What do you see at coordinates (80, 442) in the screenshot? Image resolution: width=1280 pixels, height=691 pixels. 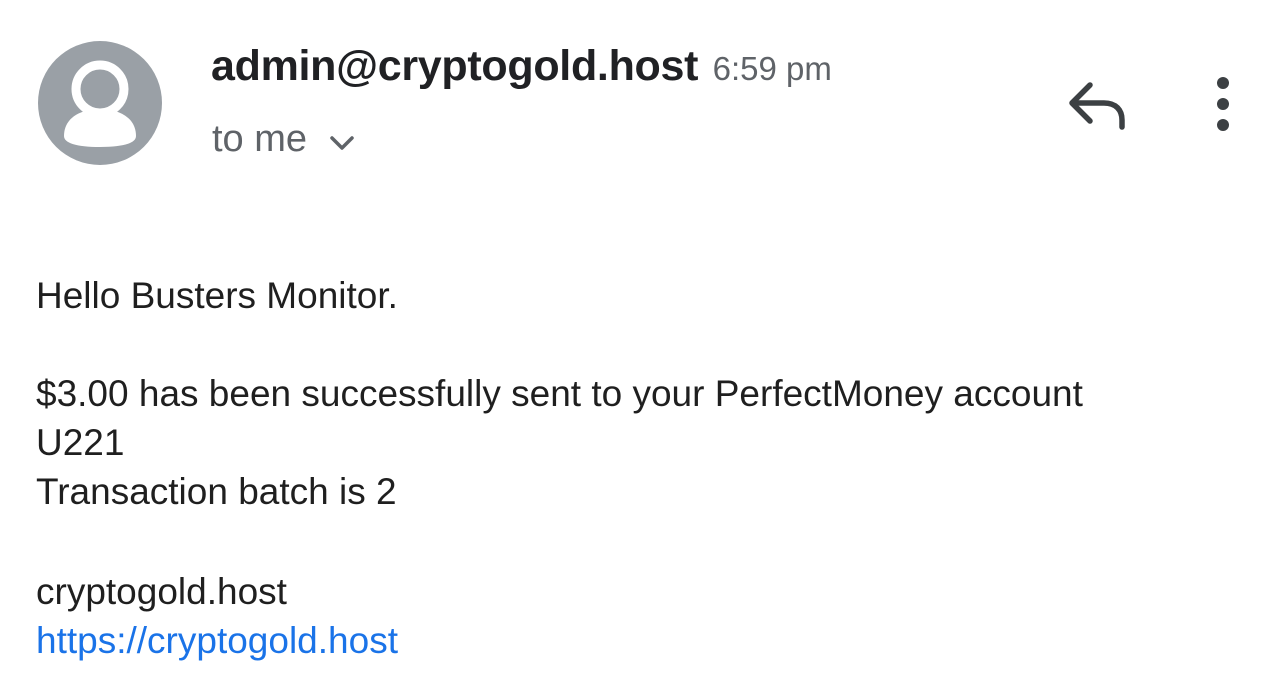 I see `account-number-text: U221` at bounding box center [80, 442].